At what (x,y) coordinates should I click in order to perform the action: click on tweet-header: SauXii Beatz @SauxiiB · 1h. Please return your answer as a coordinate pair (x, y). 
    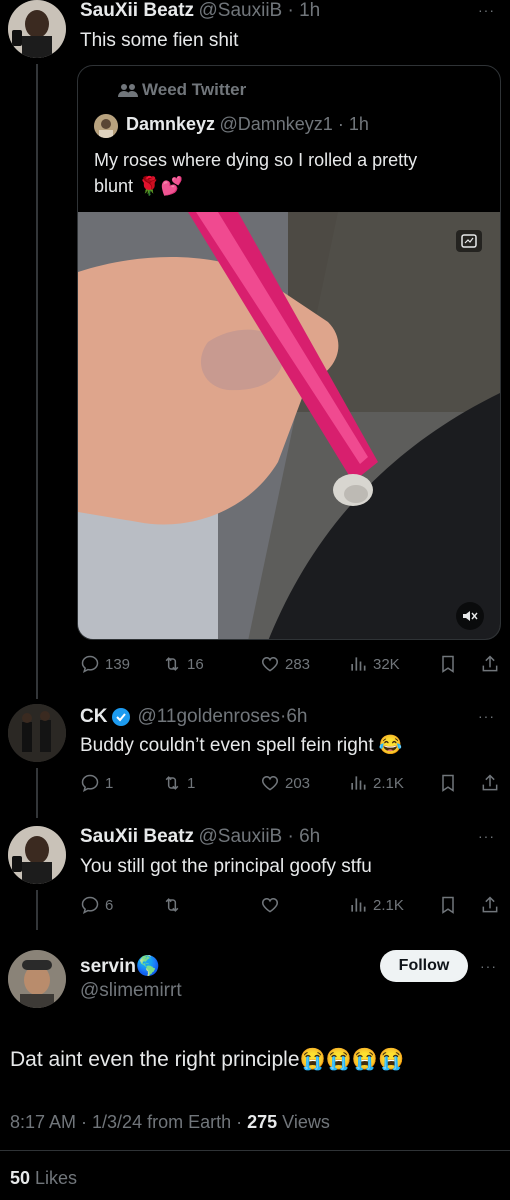
    Looking at the image, I should click on (200, 10).